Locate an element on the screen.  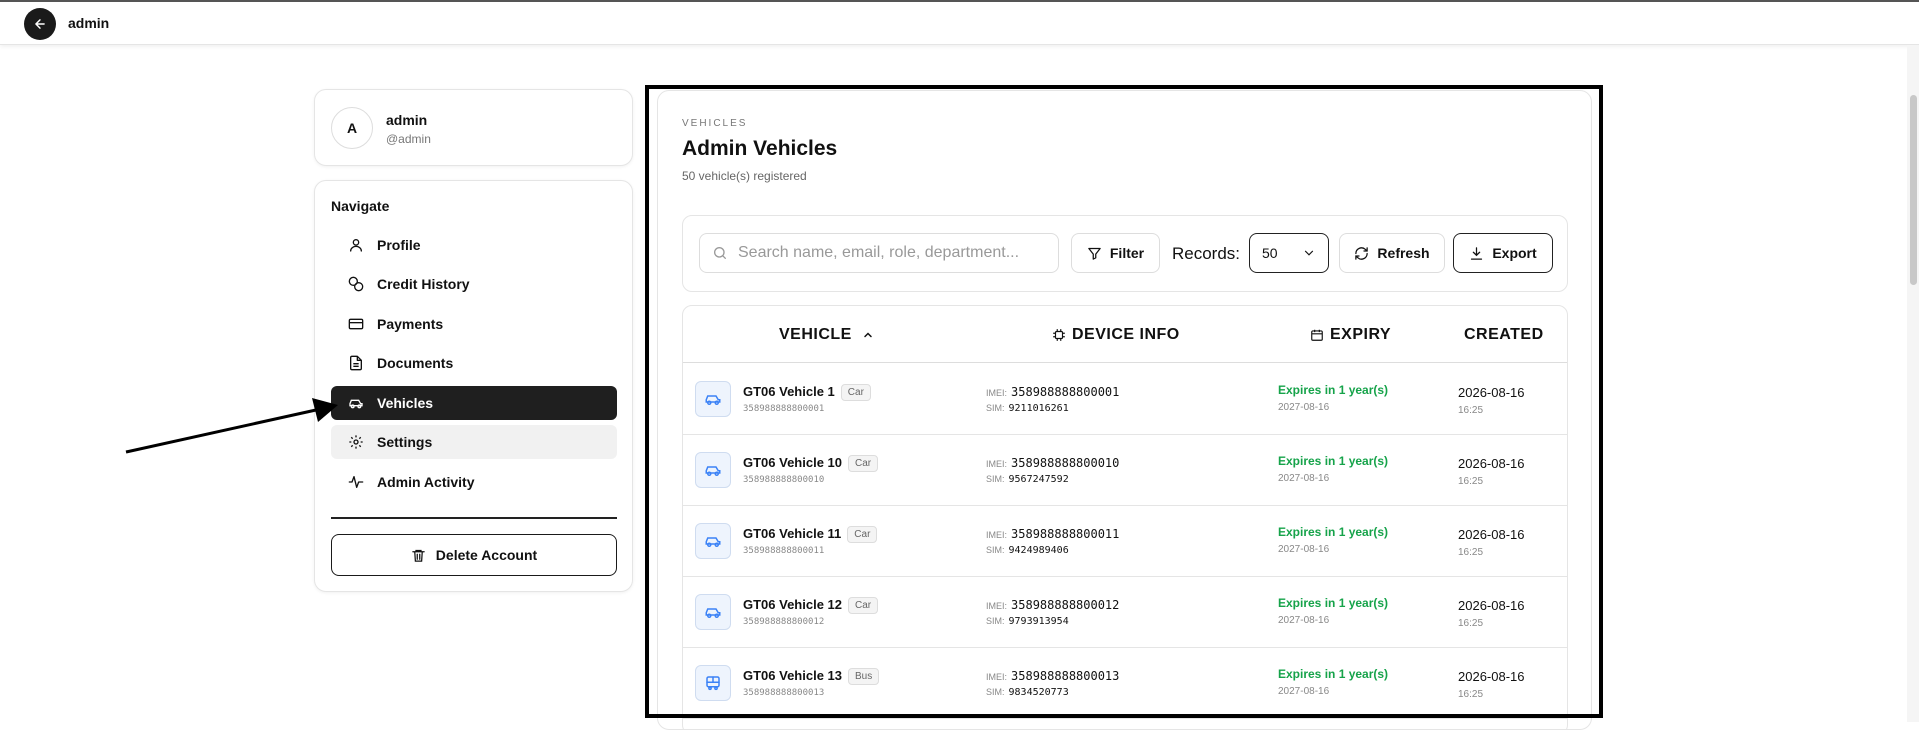
nav-heading: Navigate is located at coordinates (360, 206).